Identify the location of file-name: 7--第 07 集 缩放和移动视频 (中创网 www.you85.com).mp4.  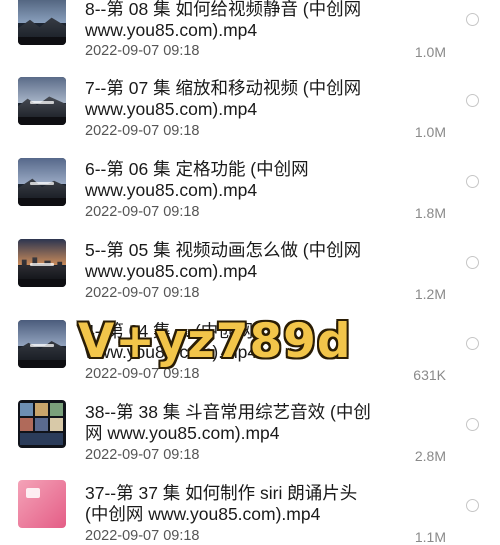
(223, 98).